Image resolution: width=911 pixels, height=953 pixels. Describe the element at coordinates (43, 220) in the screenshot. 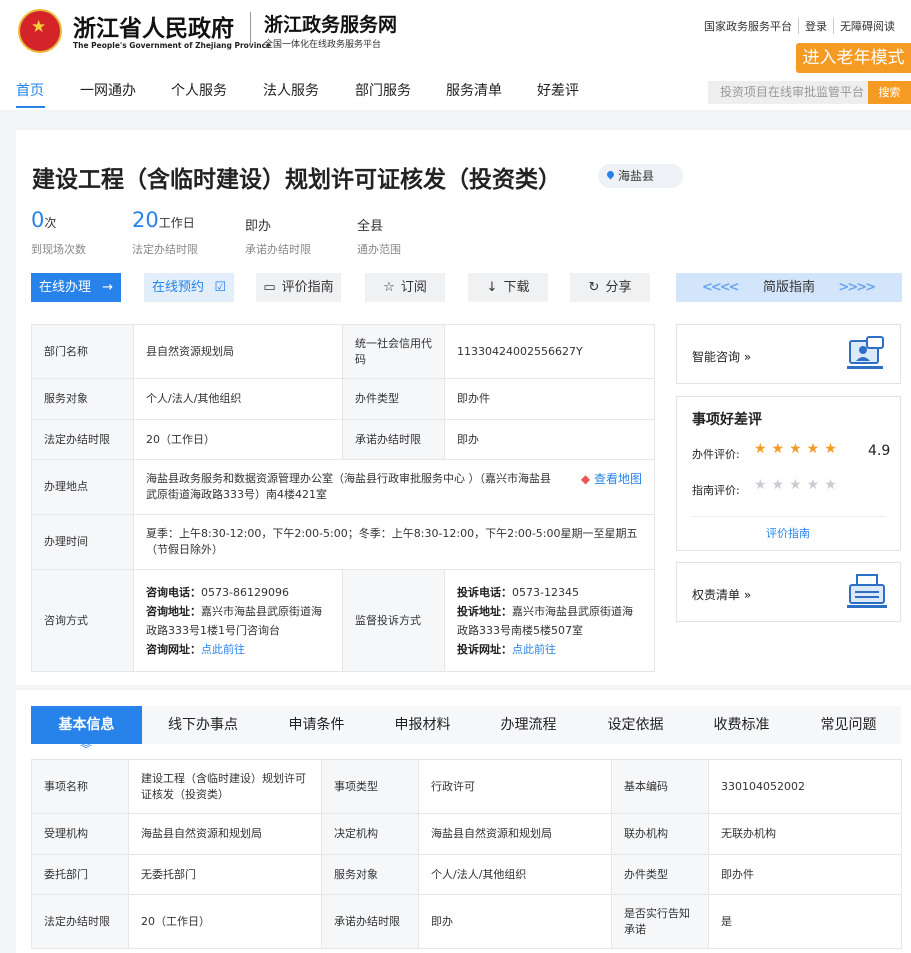

I see `stat-visits: 0次` at that location.